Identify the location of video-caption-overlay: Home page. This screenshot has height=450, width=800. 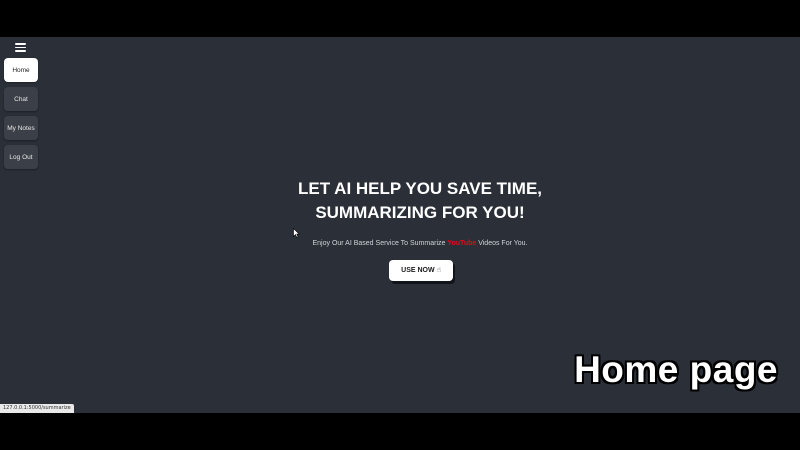
(676, 369).